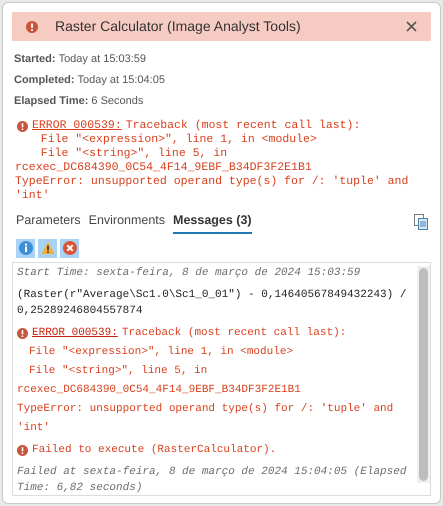 The width and height of the screenshot is (443, 506). What do you see at coordinates (212, 222) in the screenshot?
I see `tab: Messages (3)` at bounding box center [212, 222].